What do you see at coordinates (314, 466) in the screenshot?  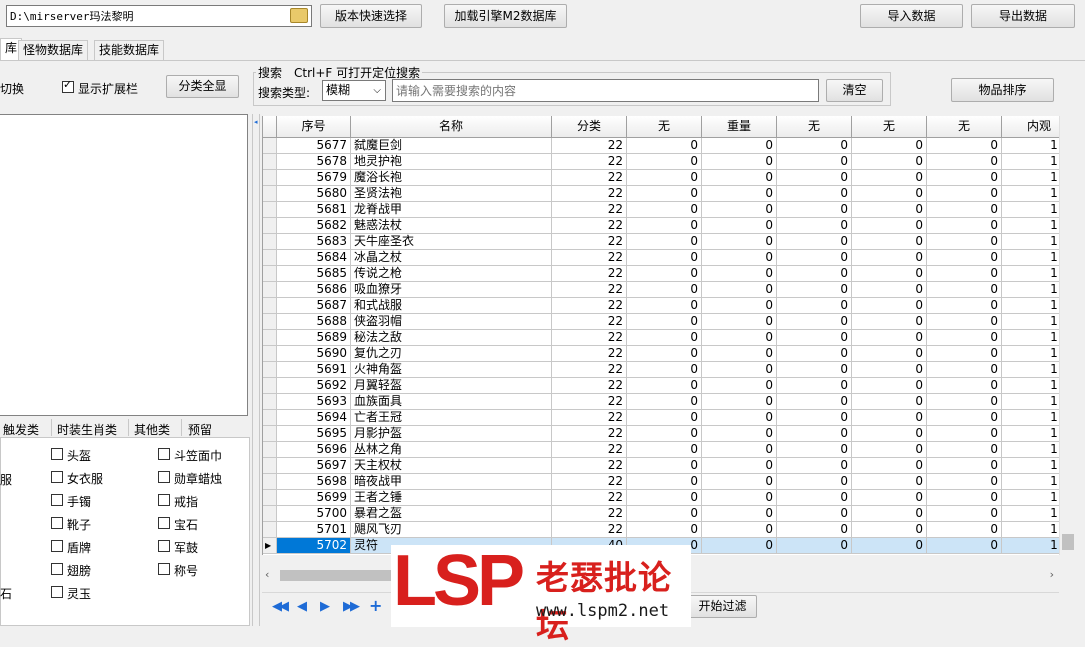 I see `table-cell: 5697` at bounding box center [314, 466].